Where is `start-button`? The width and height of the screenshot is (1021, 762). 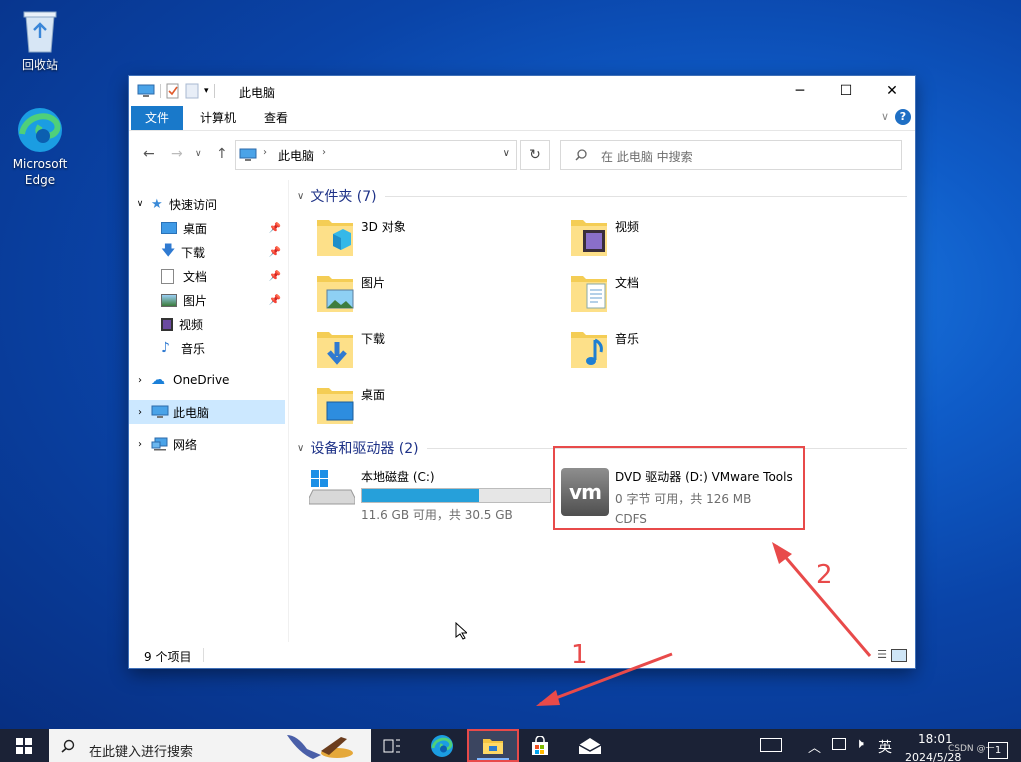 start-button is located at coordinates (24, 745).